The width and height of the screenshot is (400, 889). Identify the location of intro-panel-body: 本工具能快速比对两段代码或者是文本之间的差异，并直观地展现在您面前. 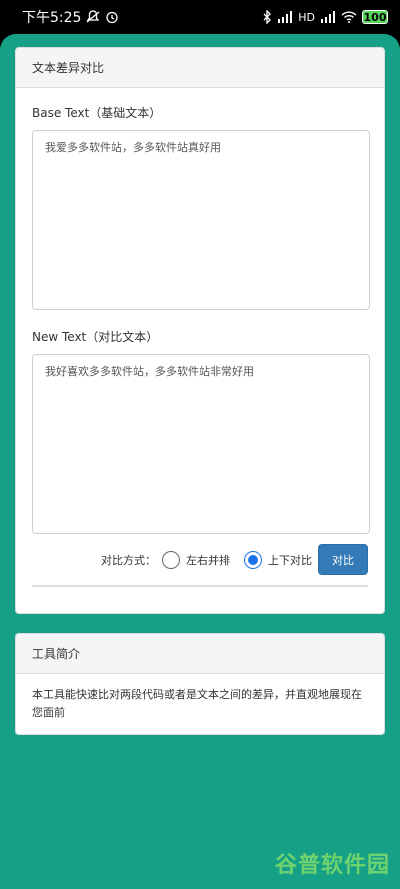
(200, 698).